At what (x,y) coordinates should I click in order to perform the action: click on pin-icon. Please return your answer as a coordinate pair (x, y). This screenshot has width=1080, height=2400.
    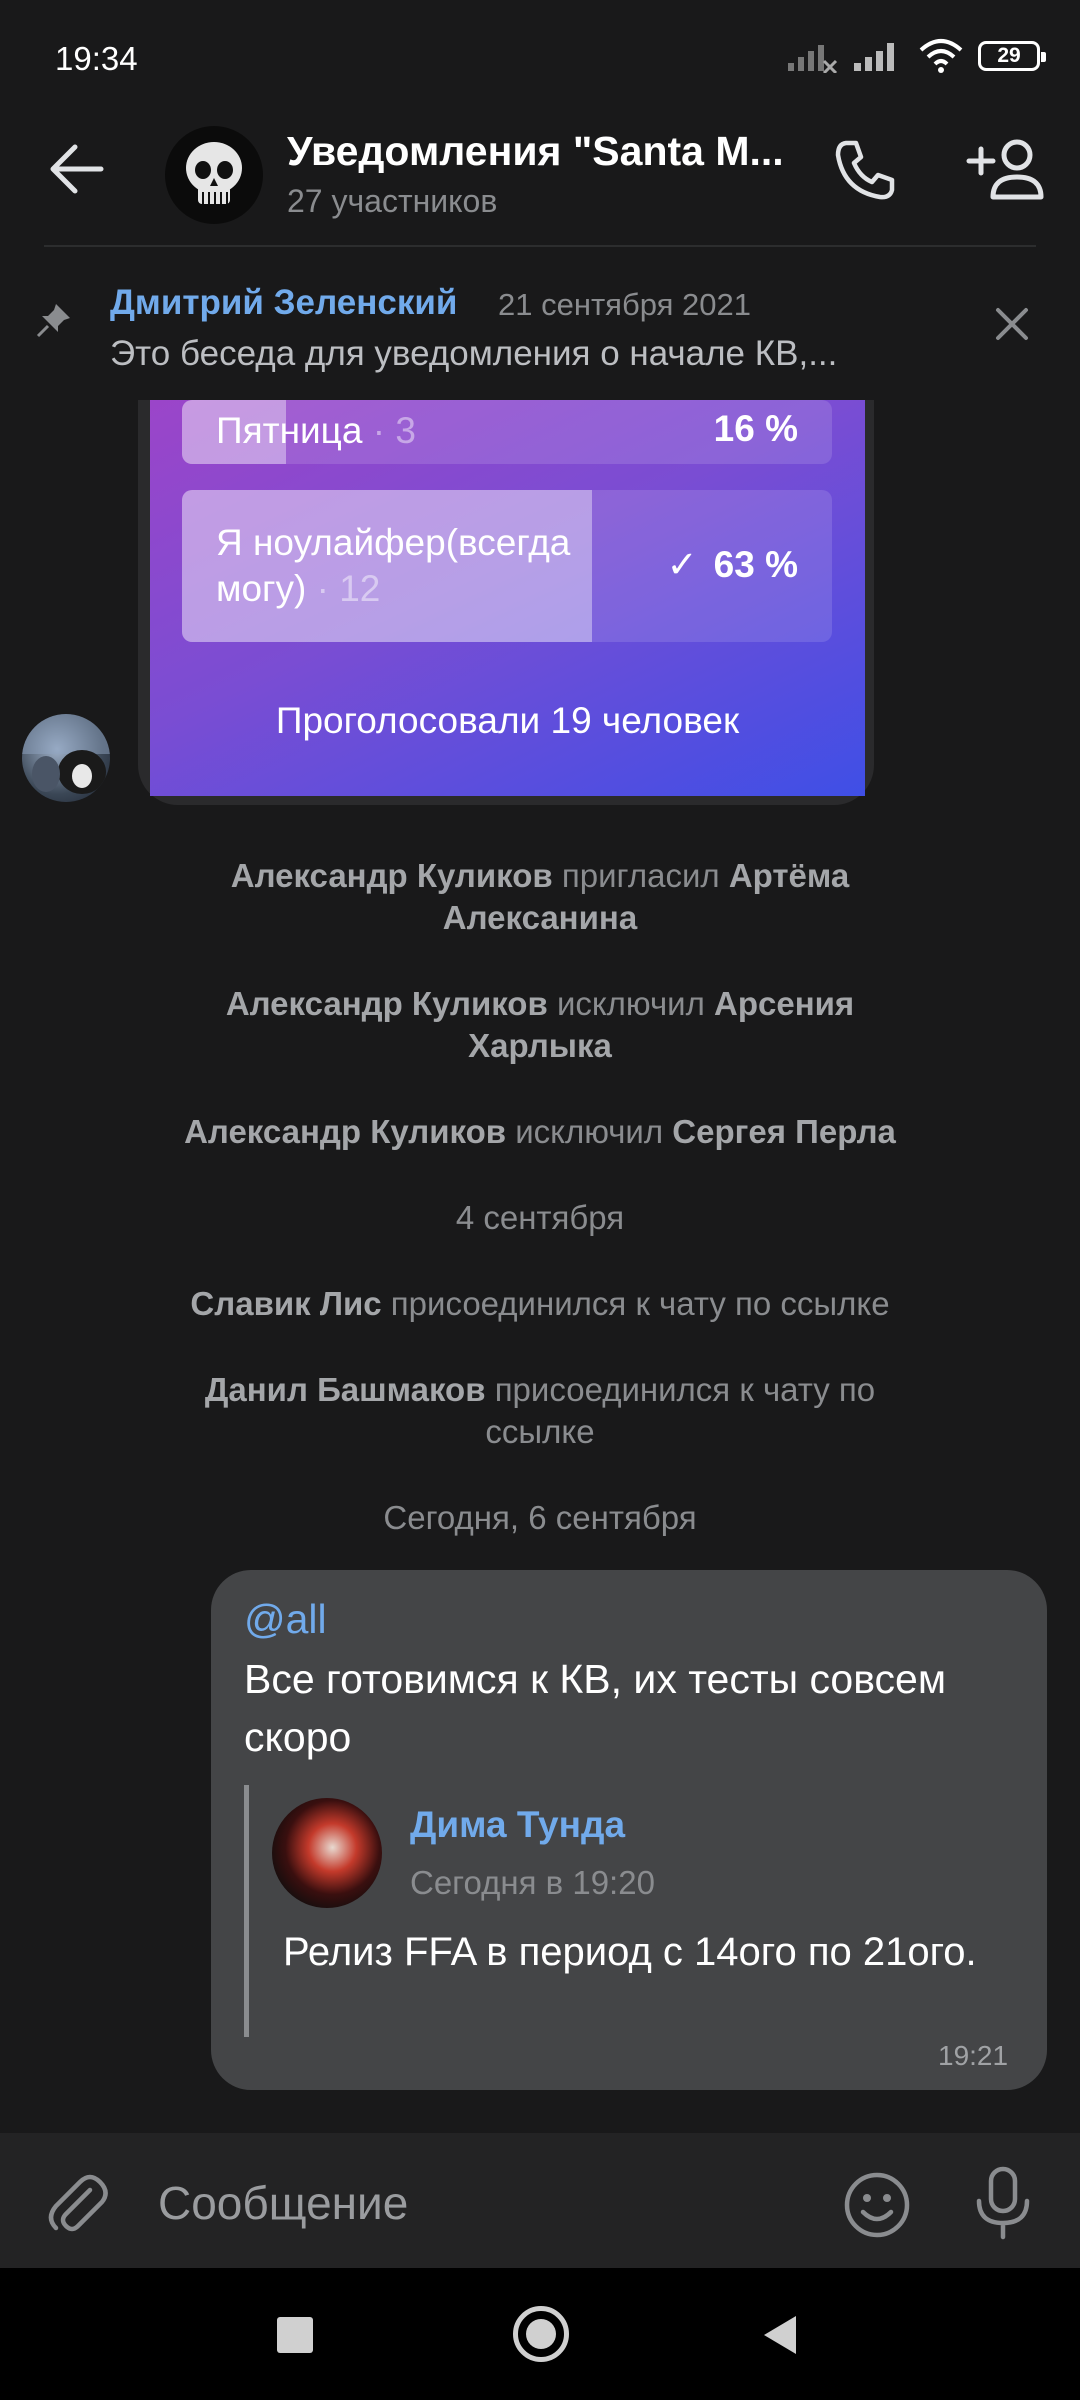
    Looking at the image, I should click on (53, 321).